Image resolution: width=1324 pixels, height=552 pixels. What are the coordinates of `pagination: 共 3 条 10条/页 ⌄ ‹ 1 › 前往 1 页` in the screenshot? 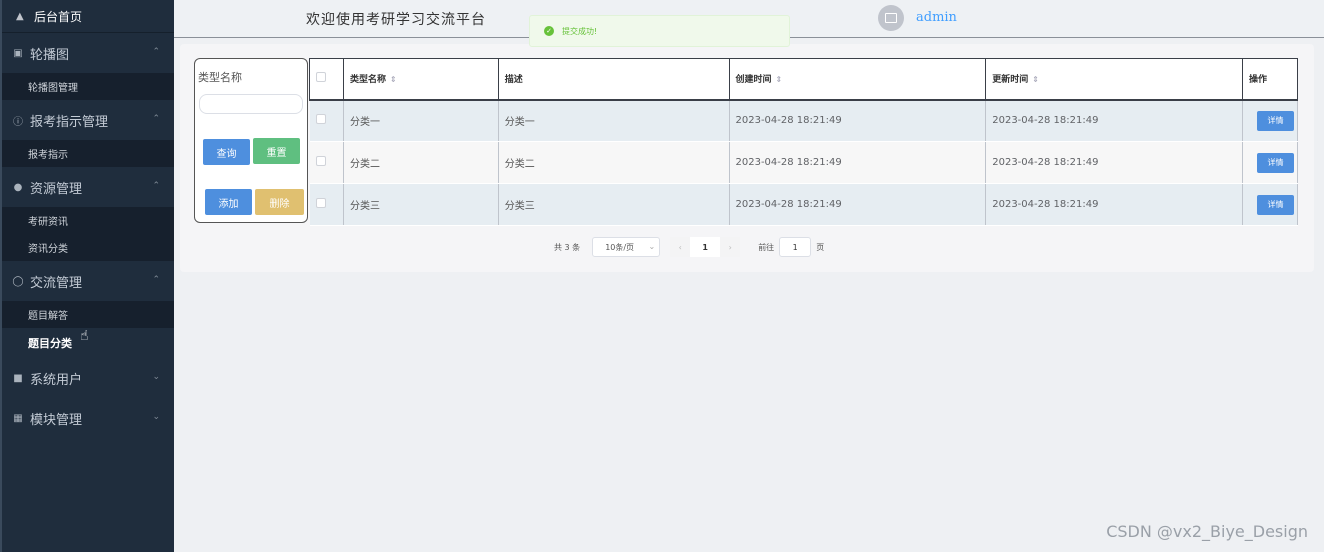 It's located at (689, 247).